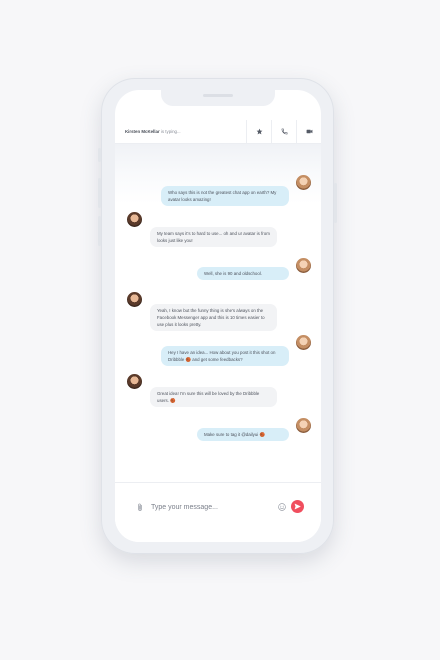 The width and height of the screenshot is (440, 660). What do you see at coordinates (243, 434) in the screenshot?
I see `message-bubble: Make sure to tag it @dailyui 🏀` at bounding box center [243, 434].